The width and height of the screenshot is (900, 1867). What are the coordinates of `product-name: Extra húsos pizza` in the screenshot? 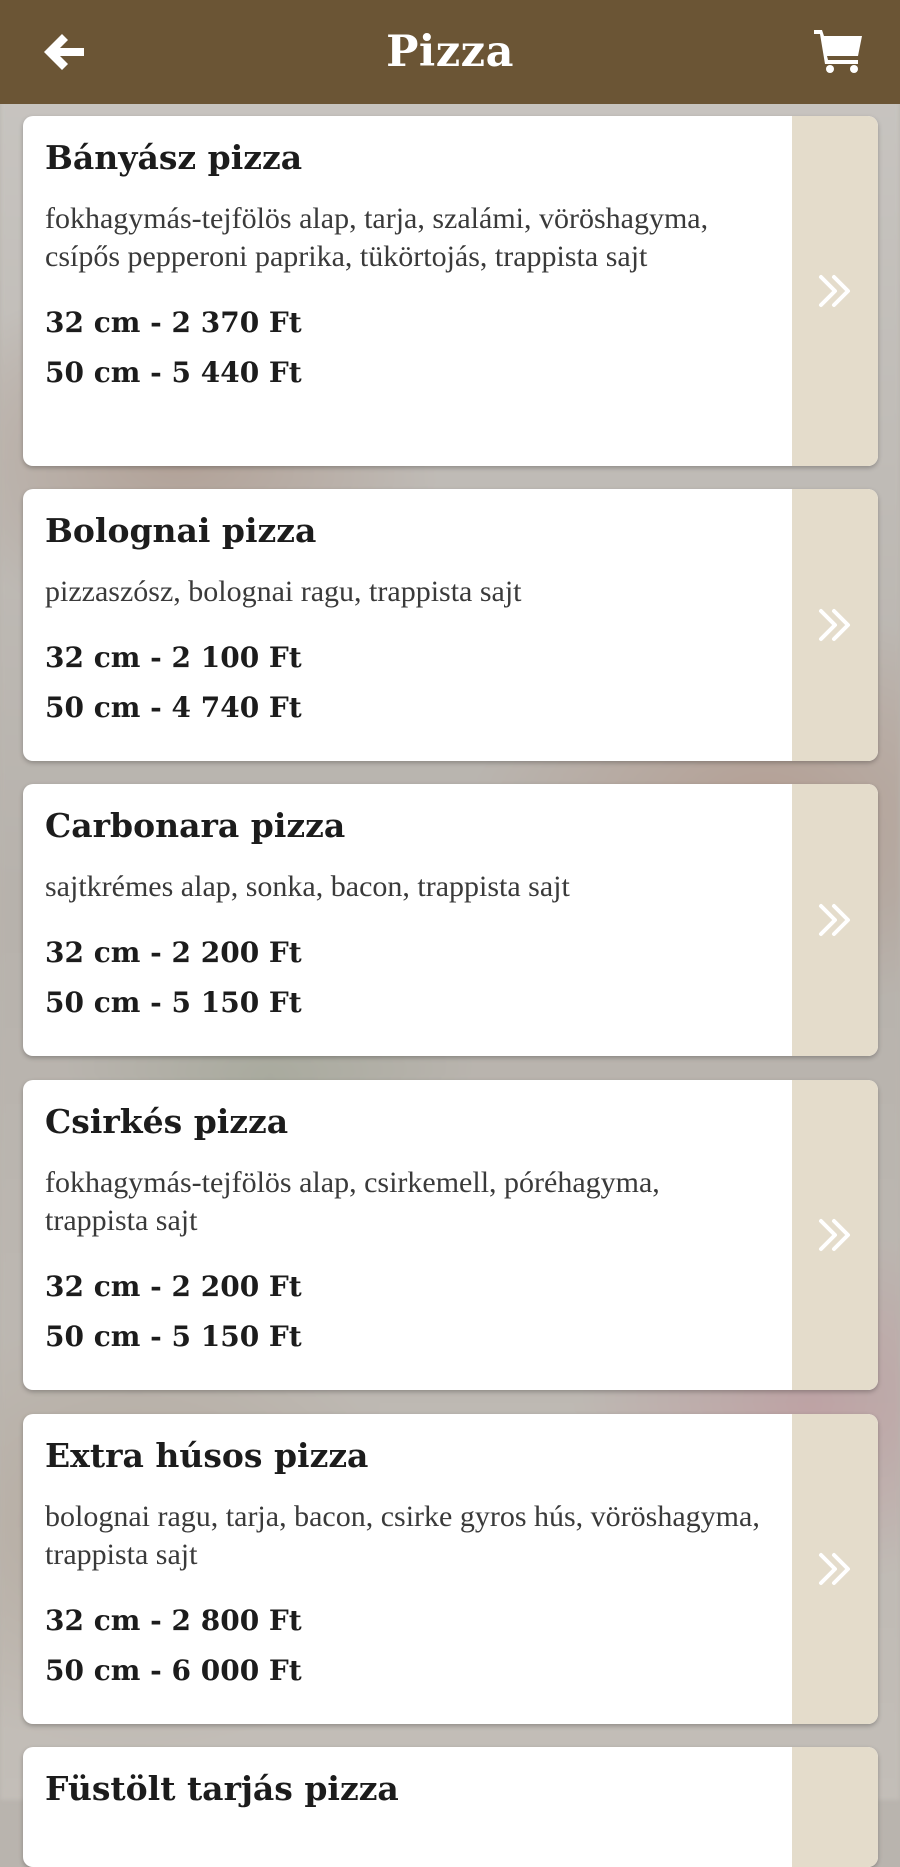 It's located at (207, 1455).